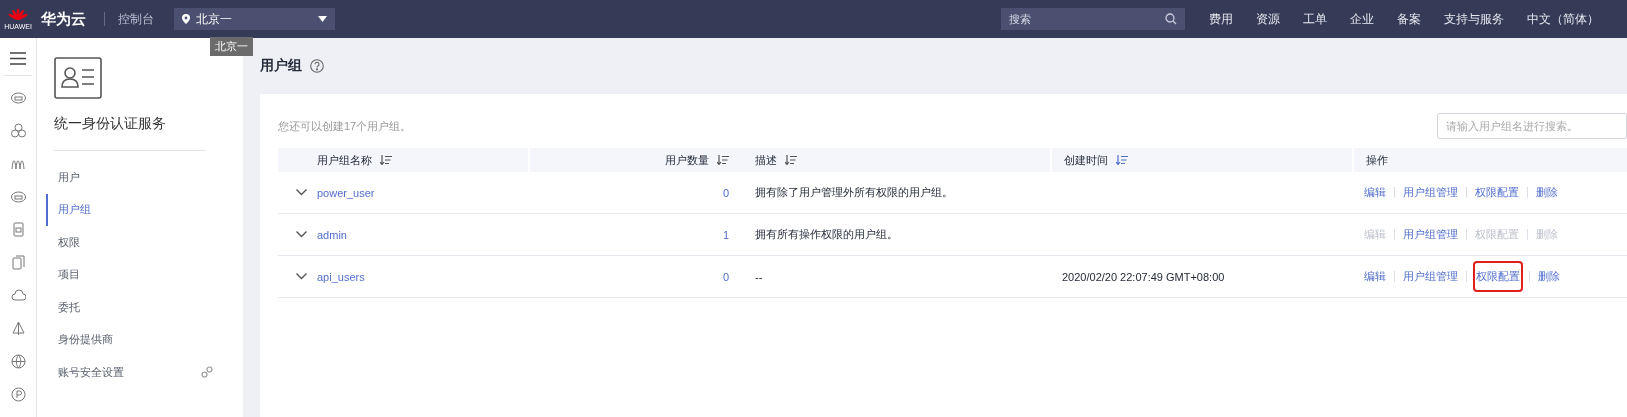  What do you see at coordinates (110, 124) in the screenshot?
I see `service-title: 统一身份认证服务` at bounding box center [110, 124].